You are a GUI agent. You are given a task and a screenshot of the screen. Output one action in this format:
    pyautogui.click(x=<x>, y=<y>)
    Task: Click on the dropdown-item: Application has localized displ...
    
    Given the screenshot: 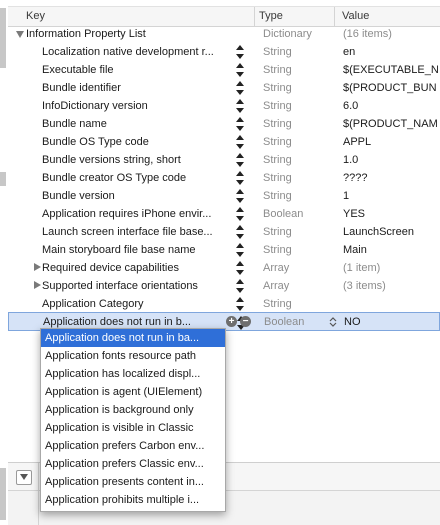 What is the action you would take?
    pyautogui.click(x=133, y=374)
    